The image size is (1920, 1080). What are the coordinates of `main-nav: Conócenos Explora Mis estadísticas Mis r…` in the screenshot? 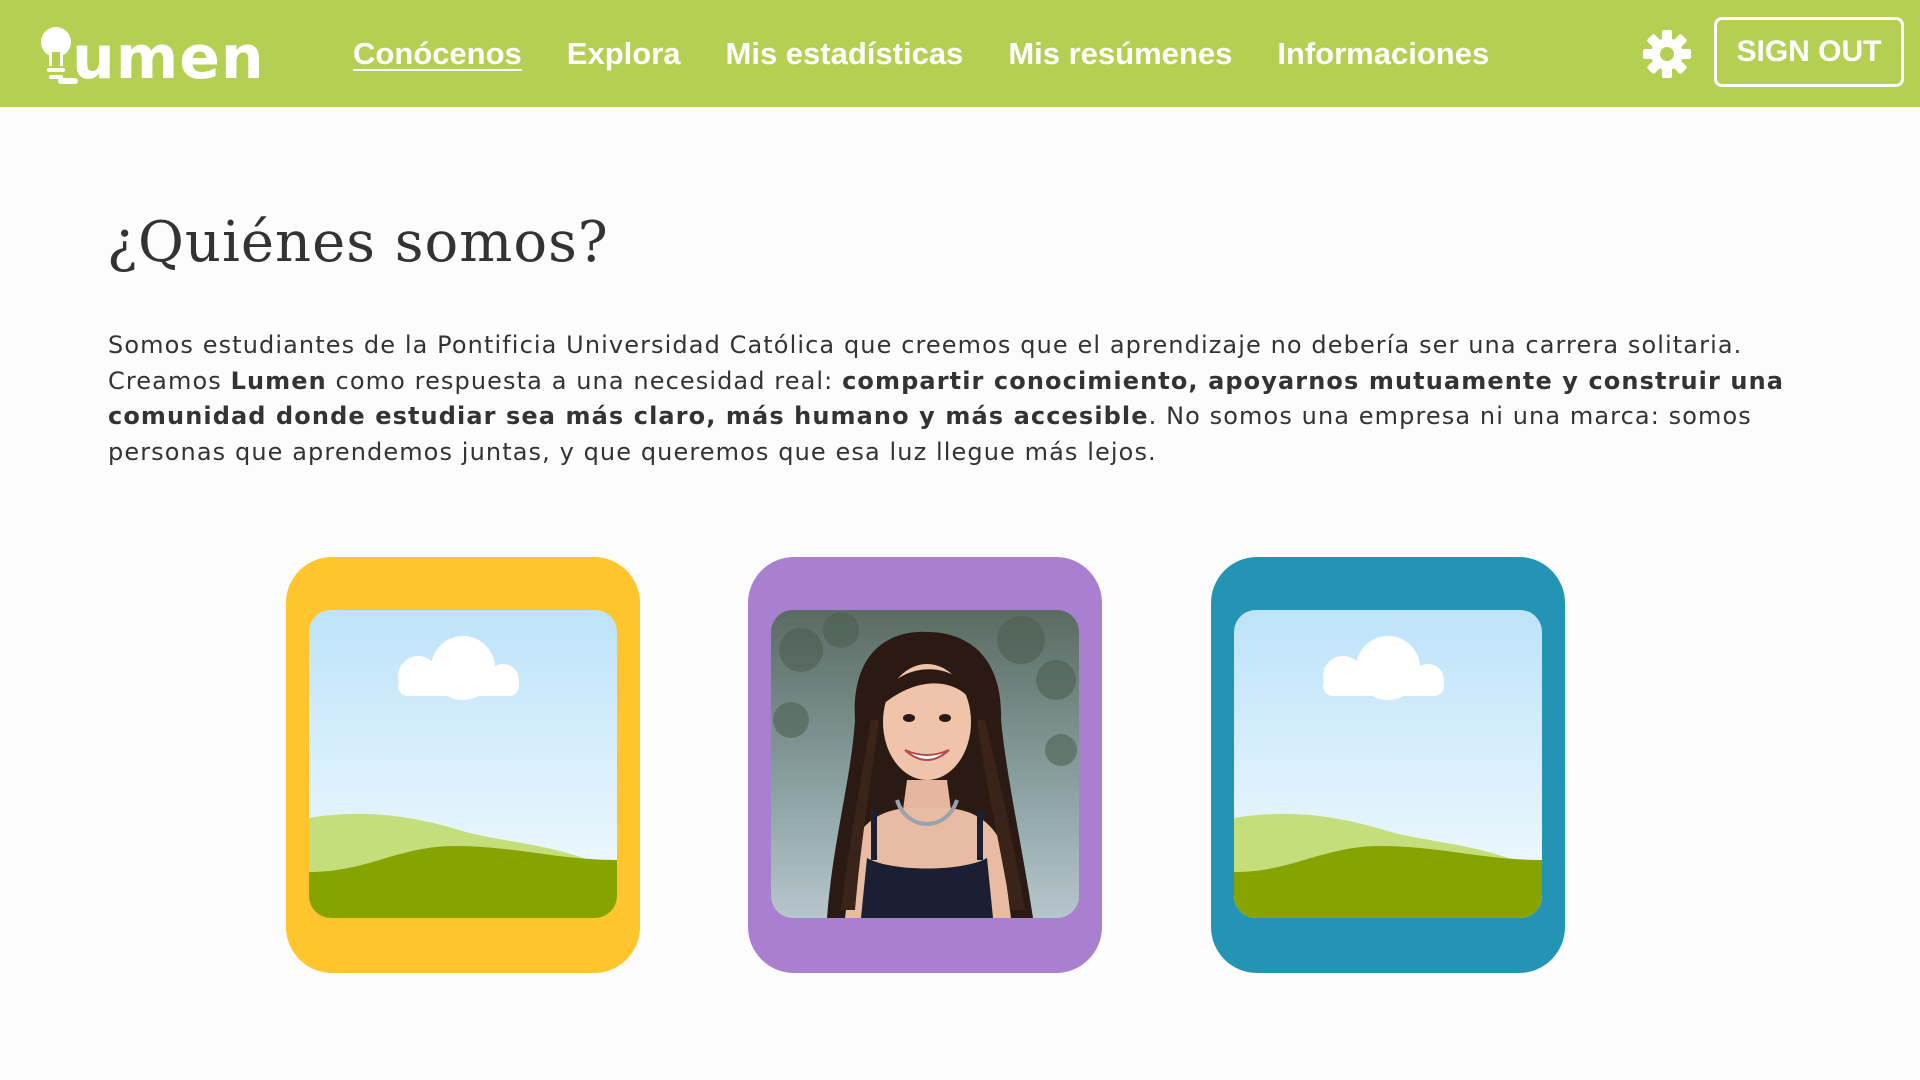 It's located at (921, 53).